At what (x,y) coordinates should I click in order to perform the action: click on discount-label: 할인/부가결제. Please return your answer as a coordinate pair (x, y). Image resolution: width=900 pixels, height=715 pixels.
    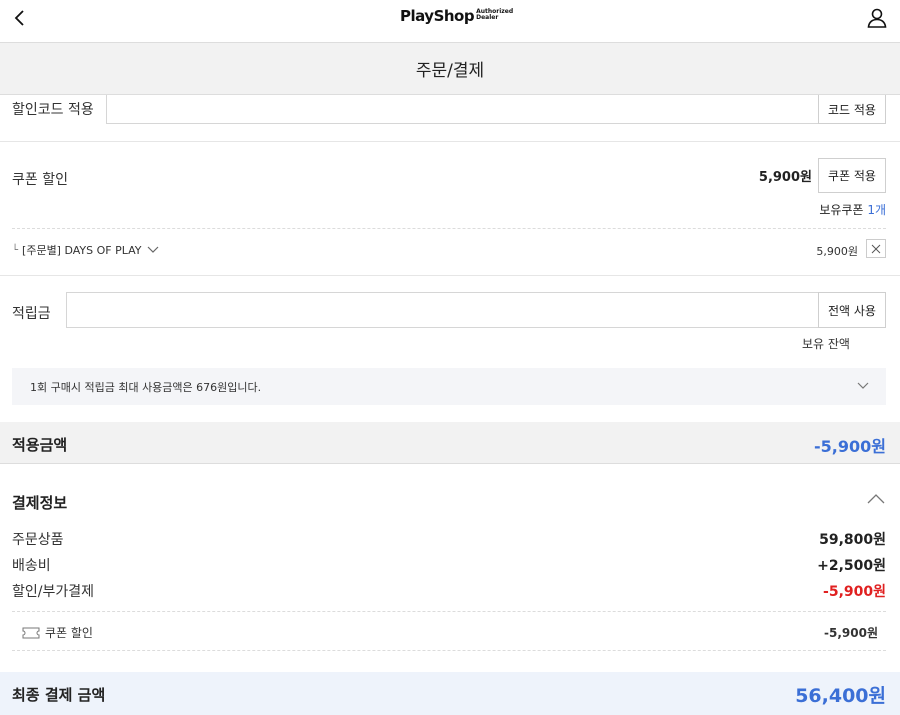
    Looking at the image, I should click on (53, 592).